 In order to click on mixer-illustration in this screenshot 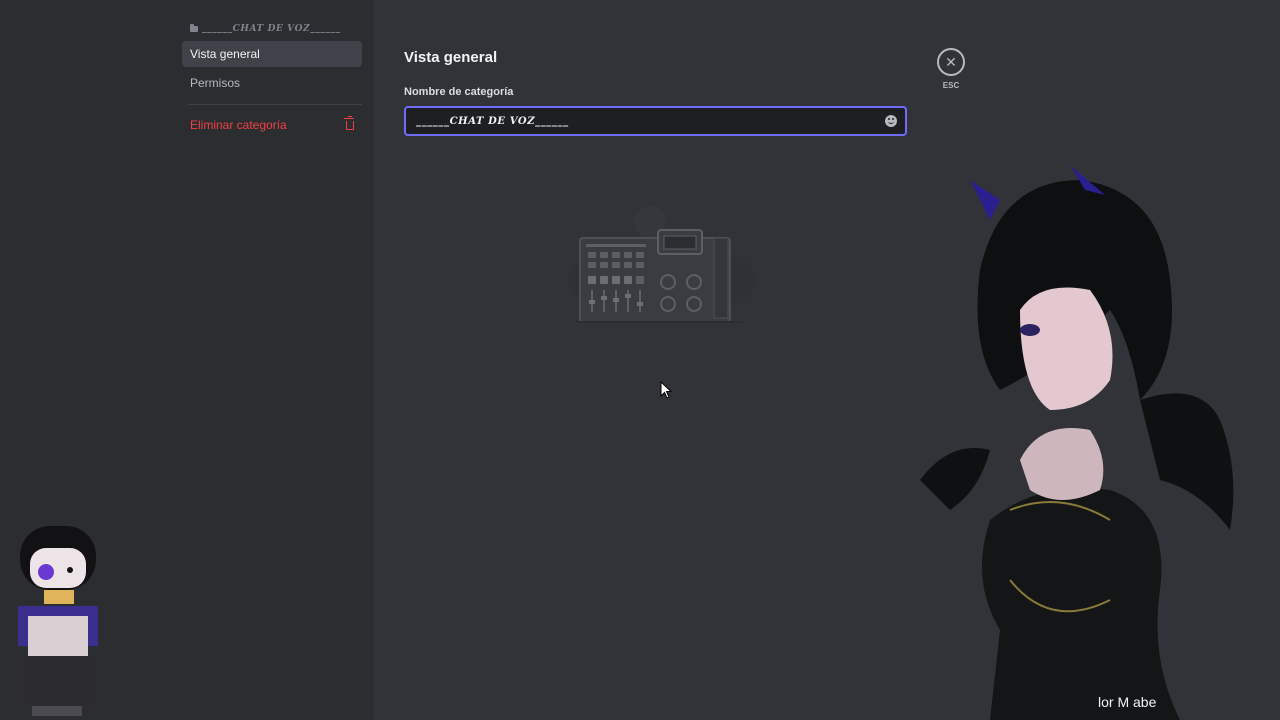, I will do `click(662, 264)`.